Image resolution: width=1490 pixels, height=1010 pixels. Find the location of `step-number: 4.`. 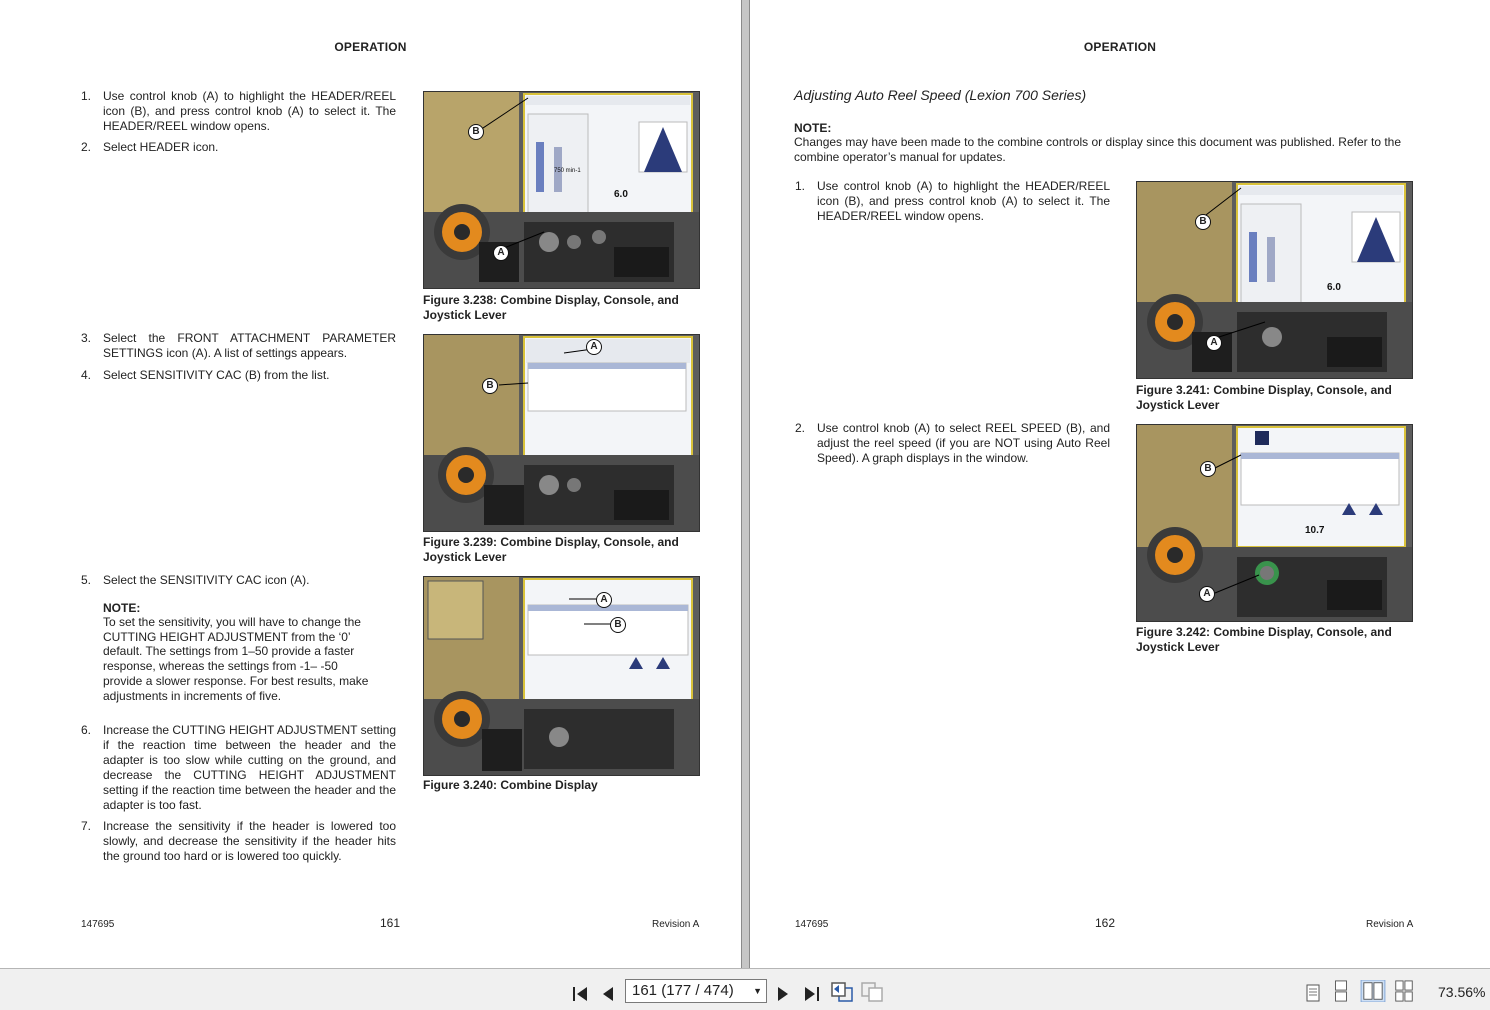

step-number: 4. is located at coordinates (86, 375).